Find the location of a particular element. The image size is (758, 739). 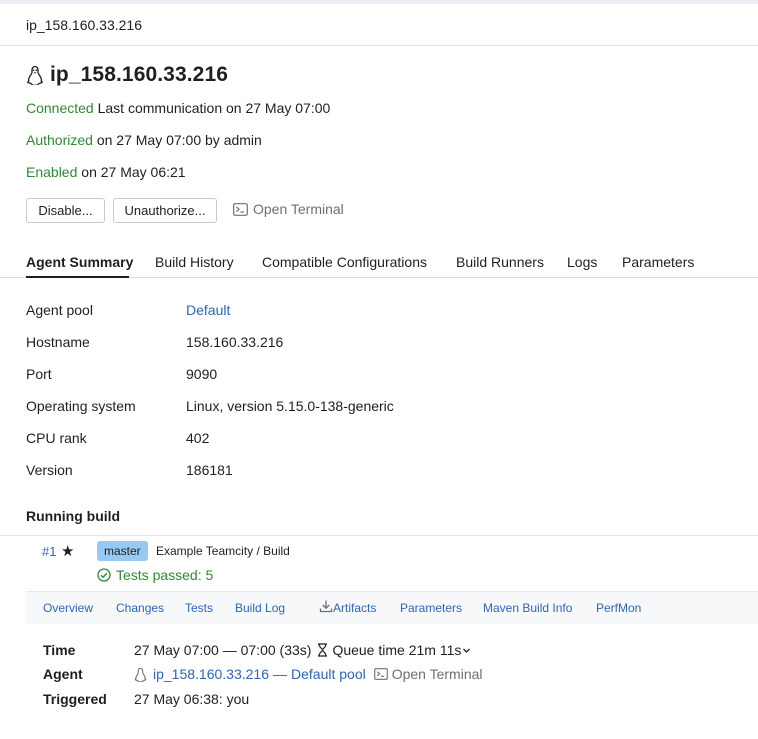

tab-parameters: Parameters is located at coordinates (658, 262).